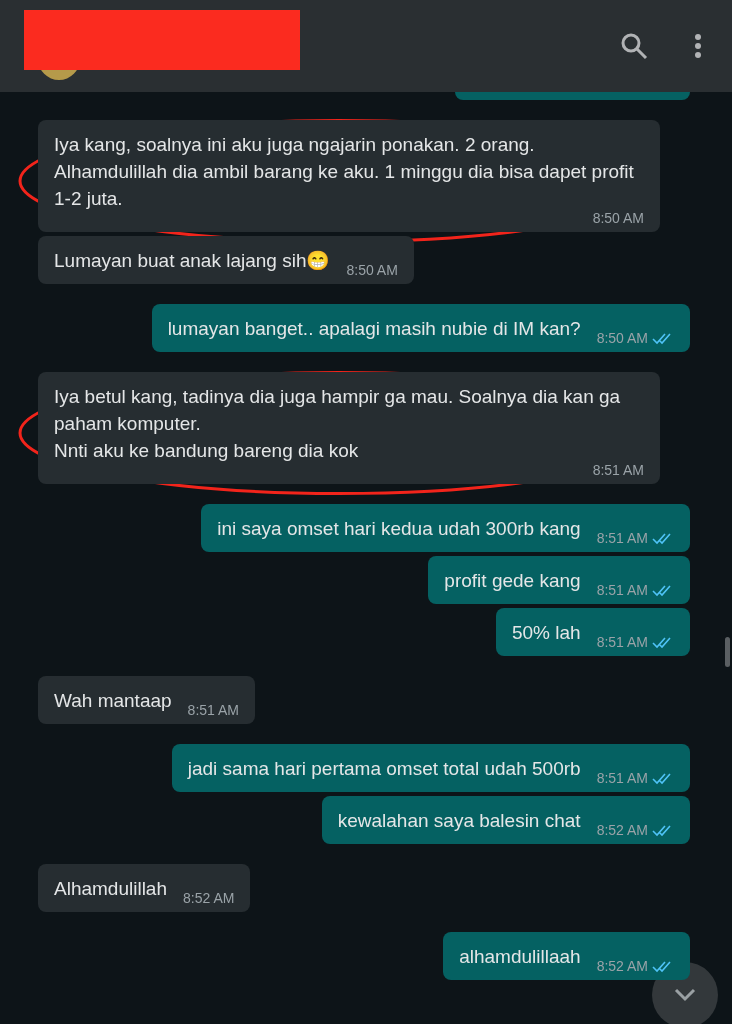  What do you see at coordinates (727, 652) in the screenshot?
I see `scrollbar` at bounding box center [727, 652].